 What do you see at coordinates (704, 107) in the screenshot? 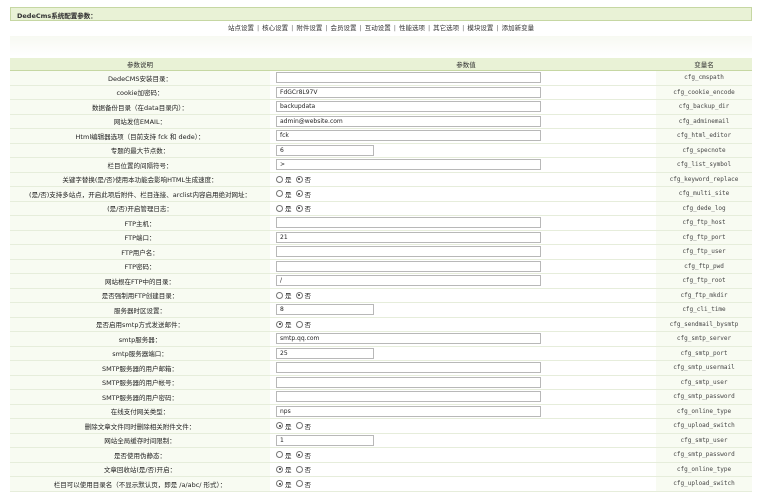
I see `param-variable-name: cfg_backup_dir` at bounding box center [704, 107].